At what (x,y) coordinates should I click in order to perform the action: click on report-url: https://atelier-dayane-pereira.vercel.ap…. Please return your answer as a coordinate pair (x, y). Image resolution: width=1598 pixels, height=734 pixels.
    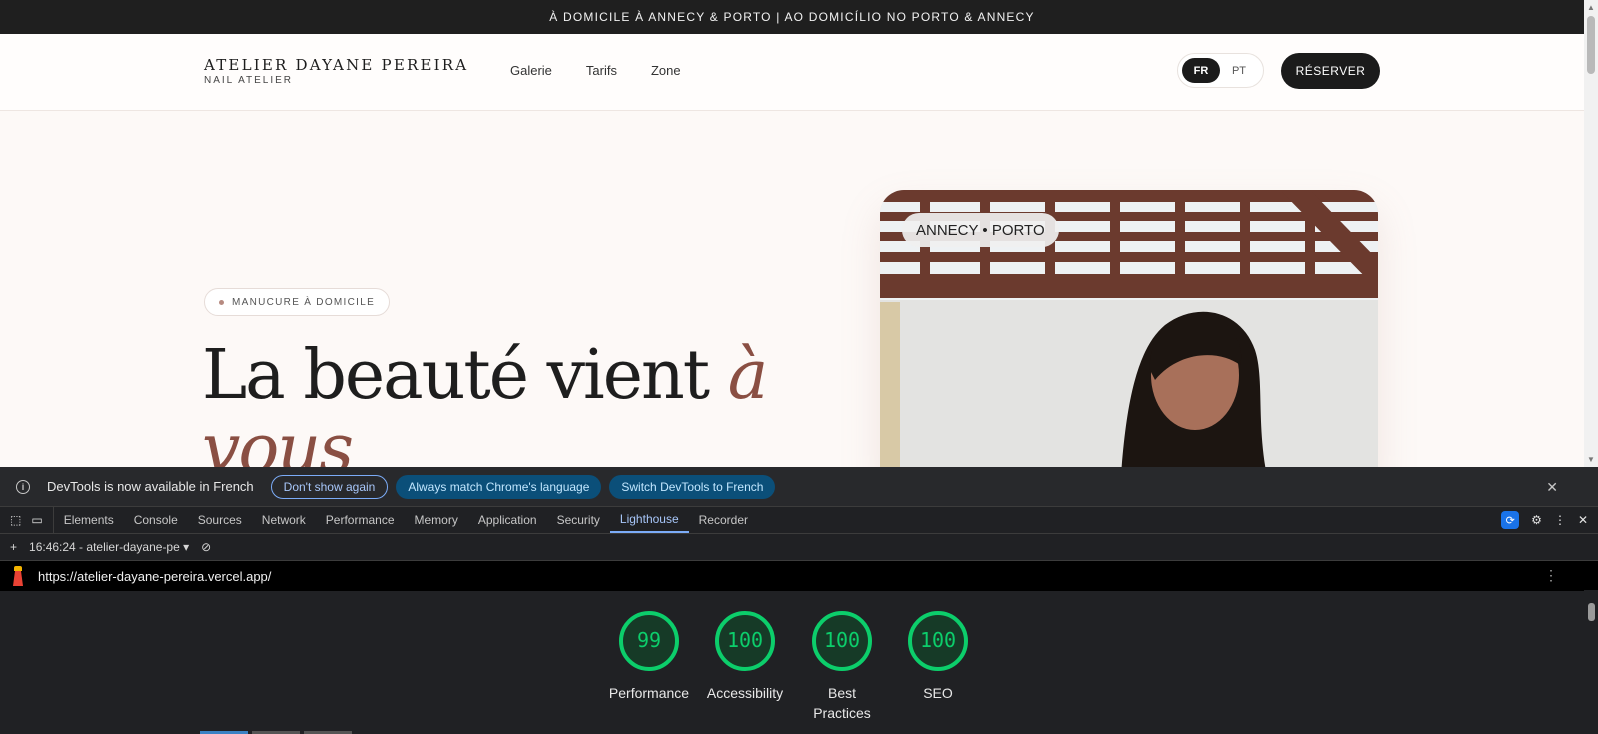
    Looking at the image, I should click on (154, 576).